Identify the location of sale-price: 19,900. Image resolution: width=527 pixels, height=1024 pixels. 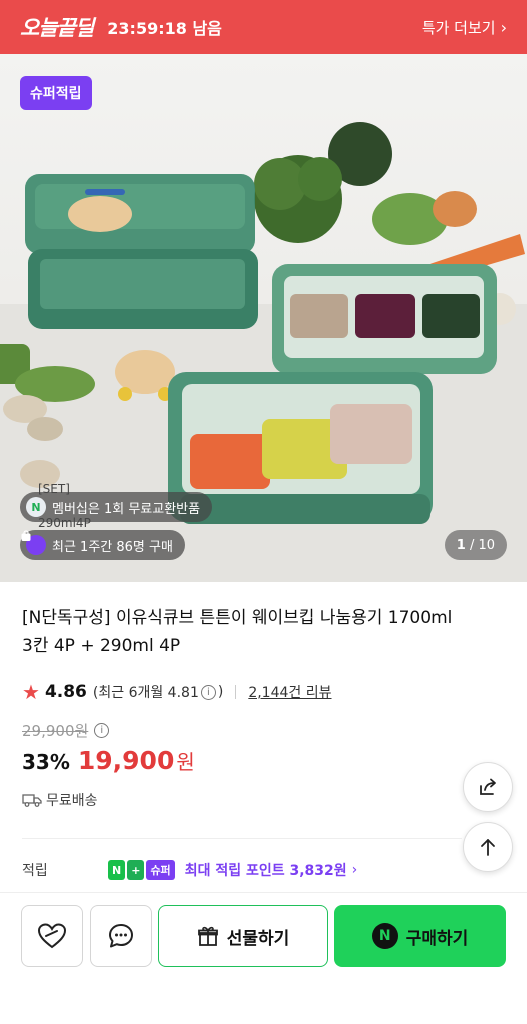
(126, 760).